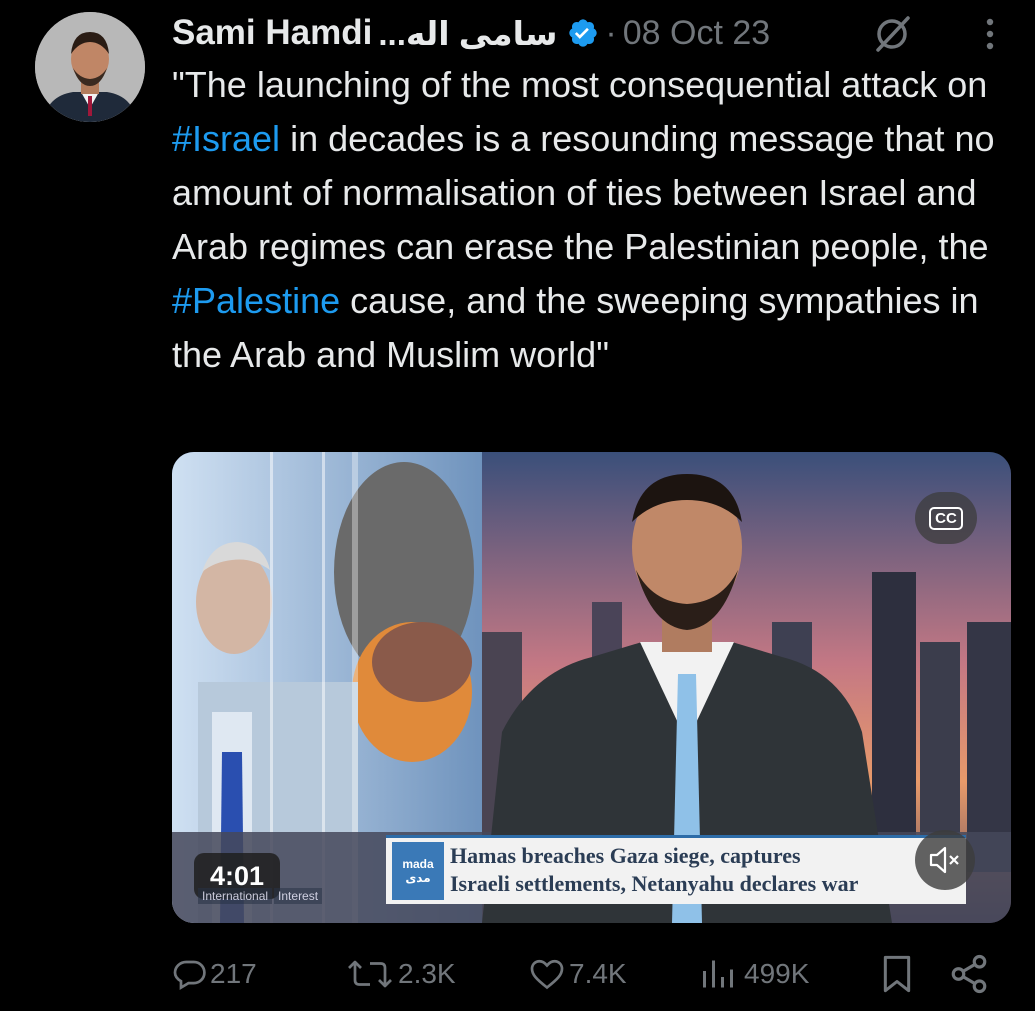 The image size is (1035, 1011). What do you see at coordinates (272, 33) in the screenshot?
I see `author-name: Sami Hamdi` at bounding box center [272, 33].